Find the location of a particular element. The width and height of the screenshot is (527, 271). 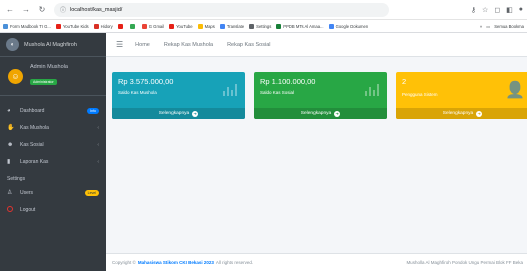

card-pengguna-sistem: 2 Pengguna Sistem 👤 Selengkapnya ➜ is located at coordinates (461, 95).